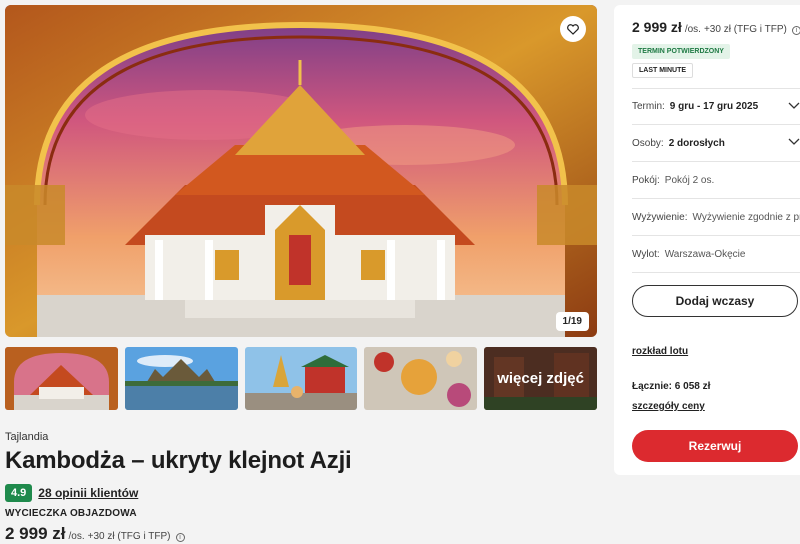 This screenshot has height=544, width=800. What do you see at coordinates (696, 143) in the screenshot?
I see `option-value: 2 dorosłych` at bounding box center [696, 143].